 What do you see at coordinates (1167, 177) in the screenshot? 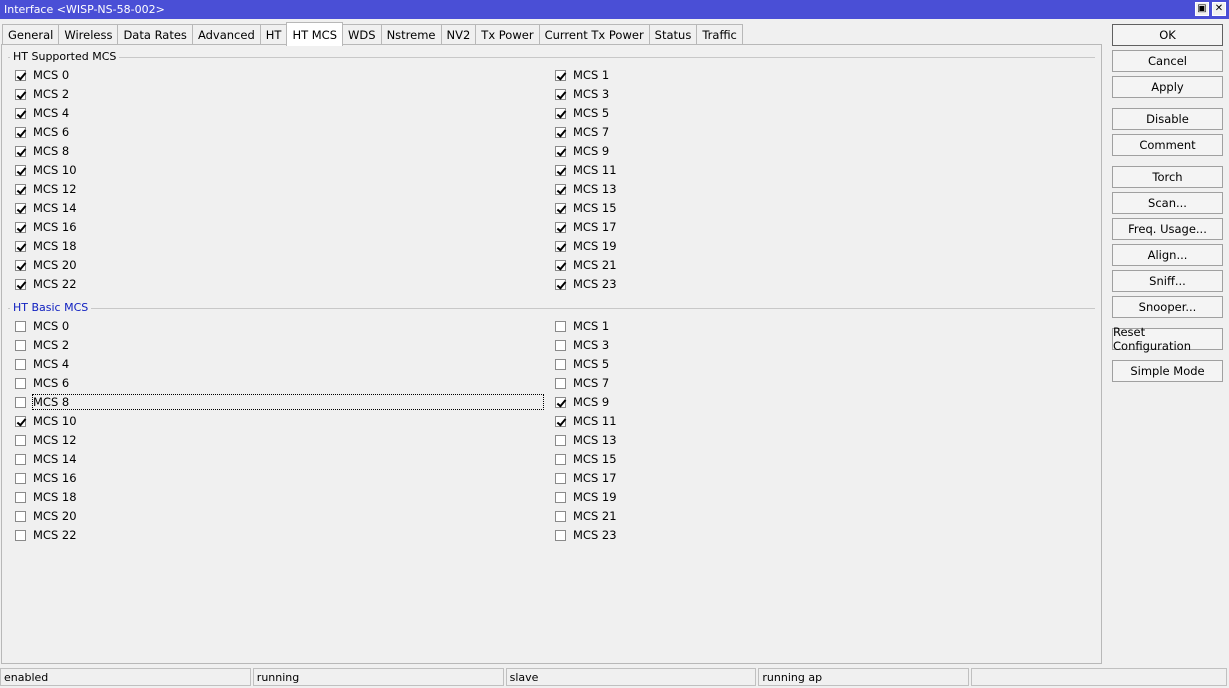
I see `torch-button: Torch` at bounding box center [1167, 177].